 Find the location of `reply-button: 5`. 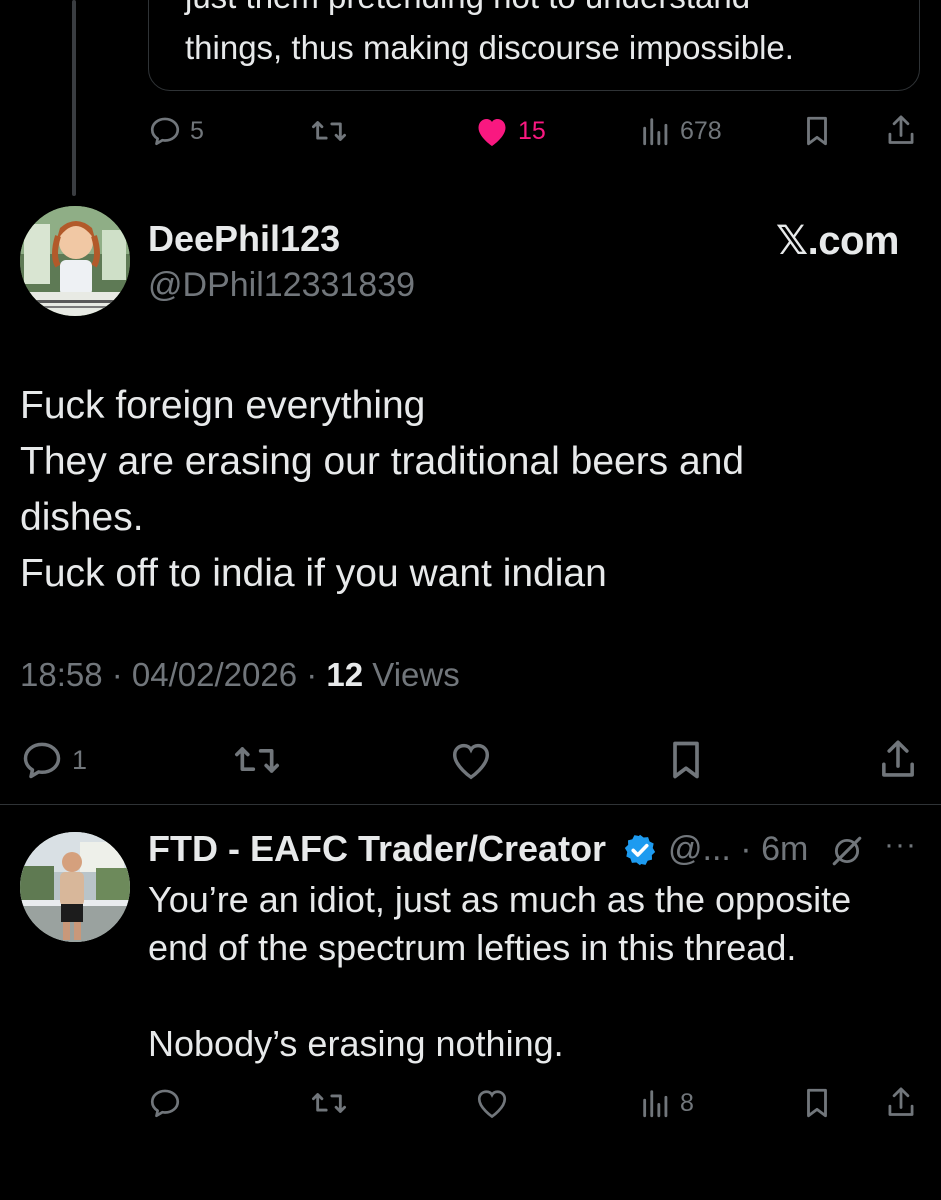

reply-button: 5 is located at coordinates (176, 131).